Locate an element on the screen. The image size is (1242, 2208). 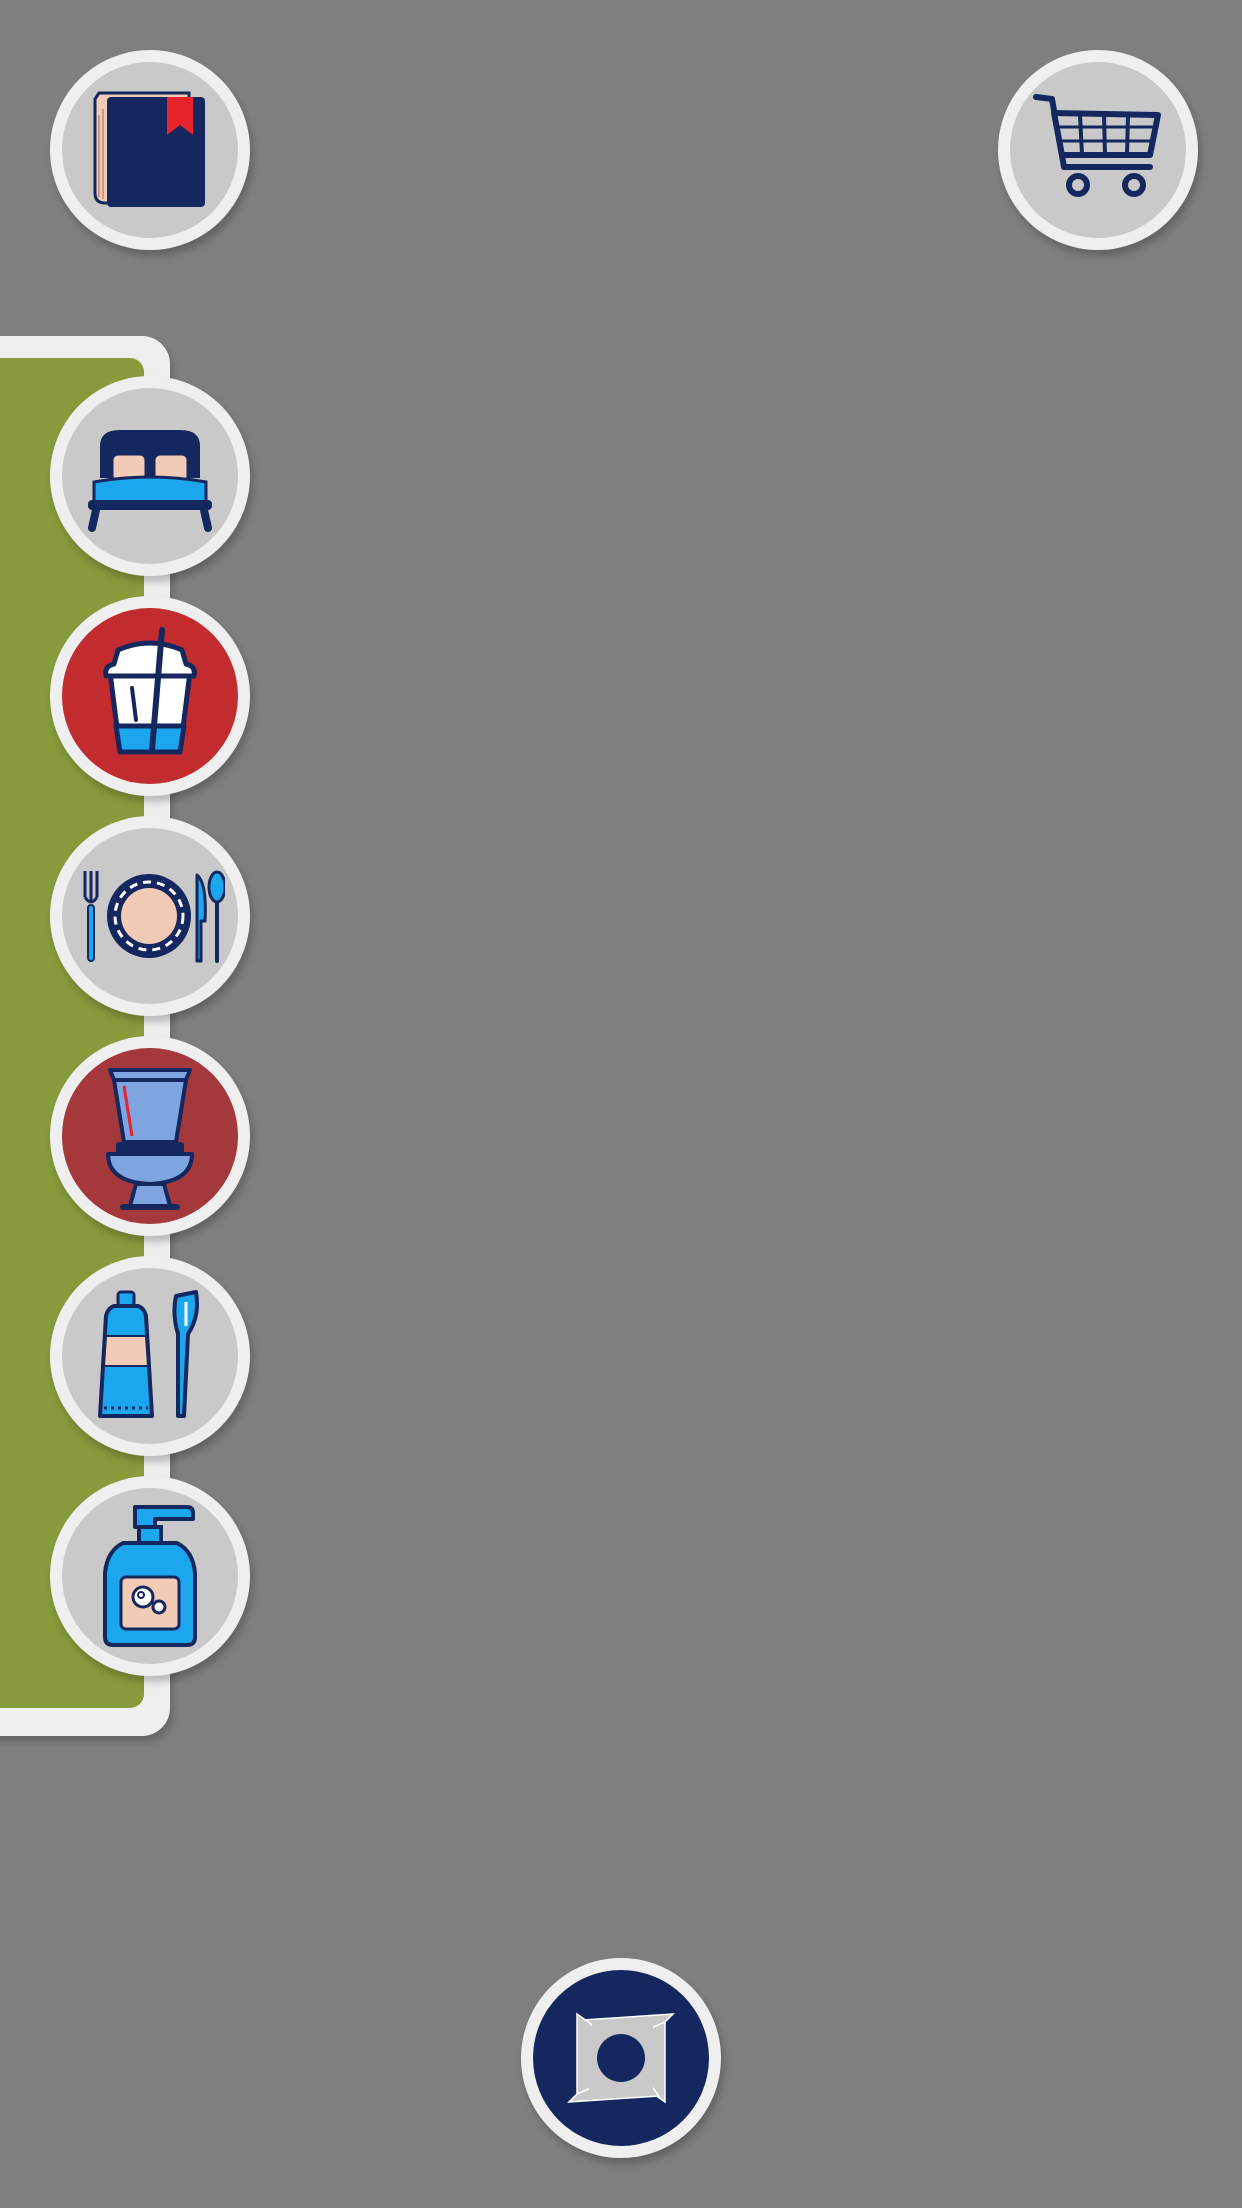
cart-button is located at coordinates (1098, 150).